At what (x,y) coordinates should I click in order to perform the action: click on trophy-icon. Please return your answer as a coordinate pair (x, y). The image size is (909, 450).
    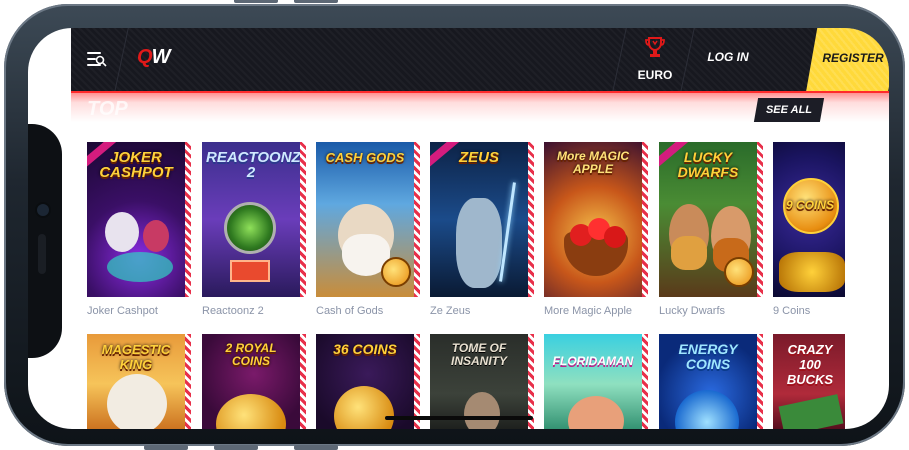
    Looking at the image, I should click on (655, 47).